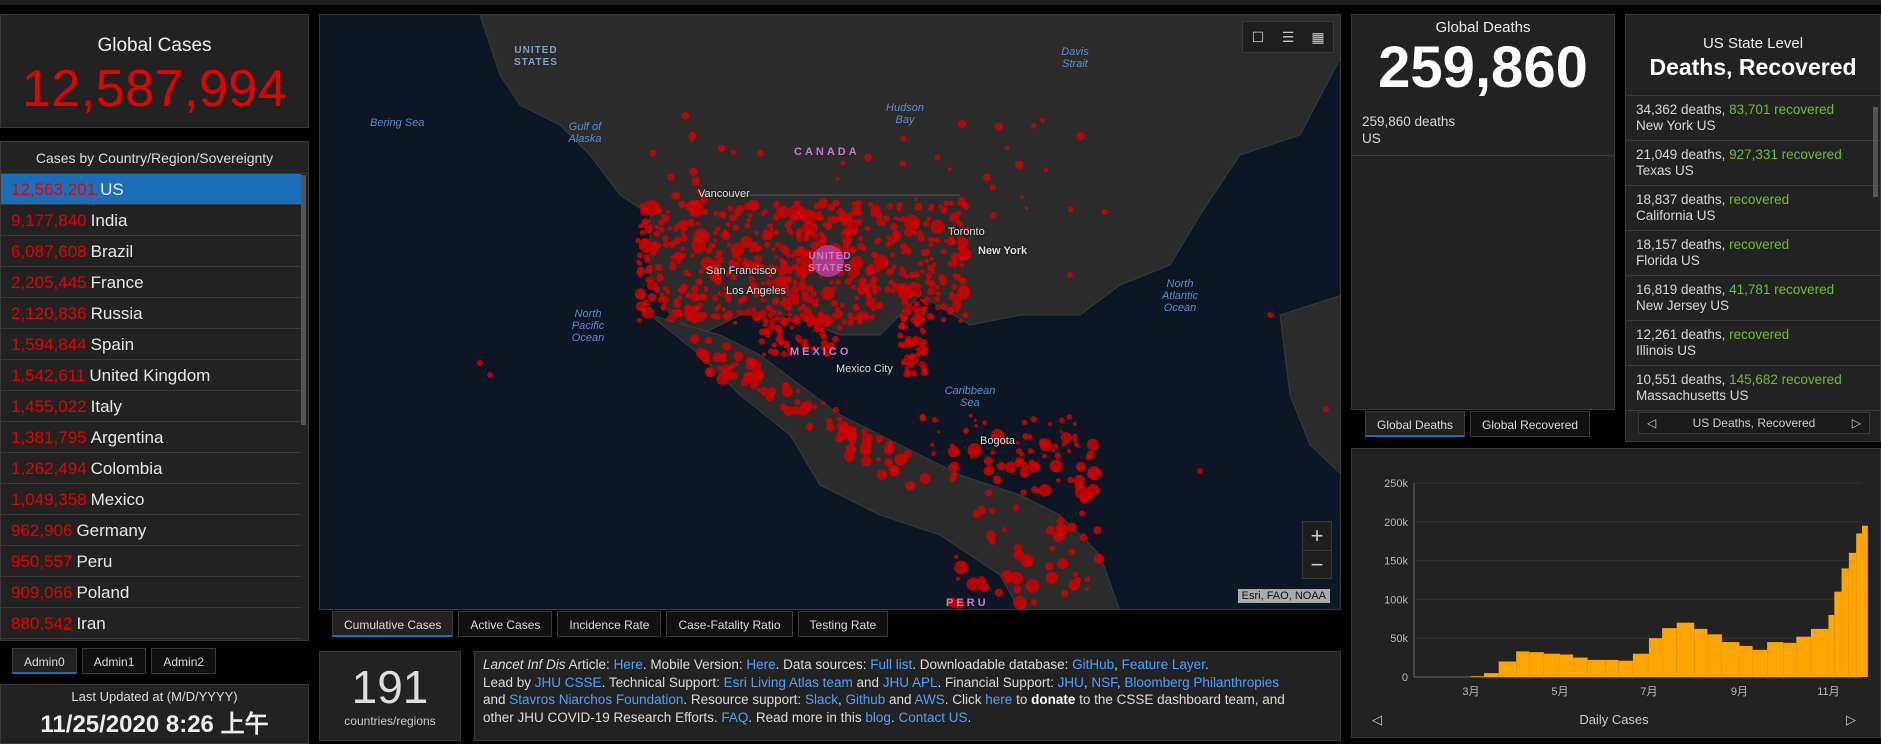 Image resolution: width=1881 pixels, height=744 pixels. Describe the element at coordinates (151, 530) in the screenshot. I see `country-row: 962,906 Germany` at that location.